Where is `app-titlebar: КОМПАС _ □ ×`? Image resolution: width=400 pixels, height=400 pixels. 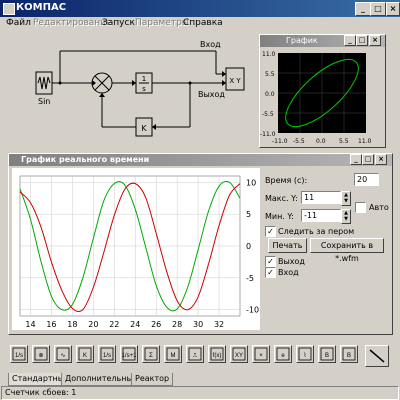 app-titlebar: КОМПАС _ □ × is located at coordinates (200, 8).